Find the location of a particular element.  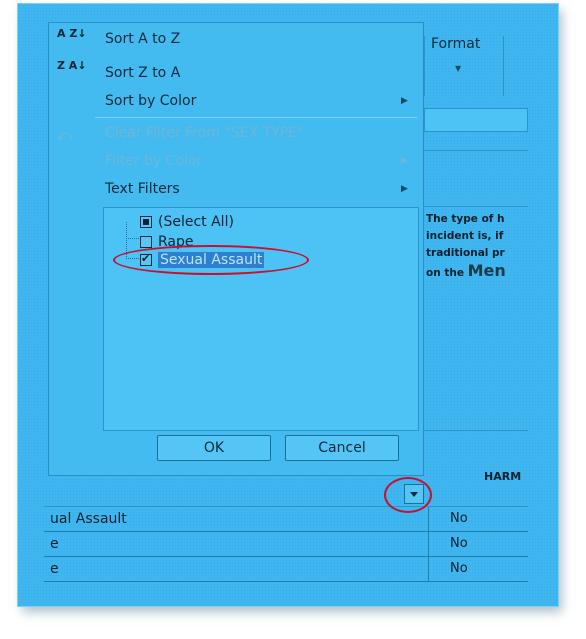

cancel-button: Cancel is located at coordinates (342, 448).